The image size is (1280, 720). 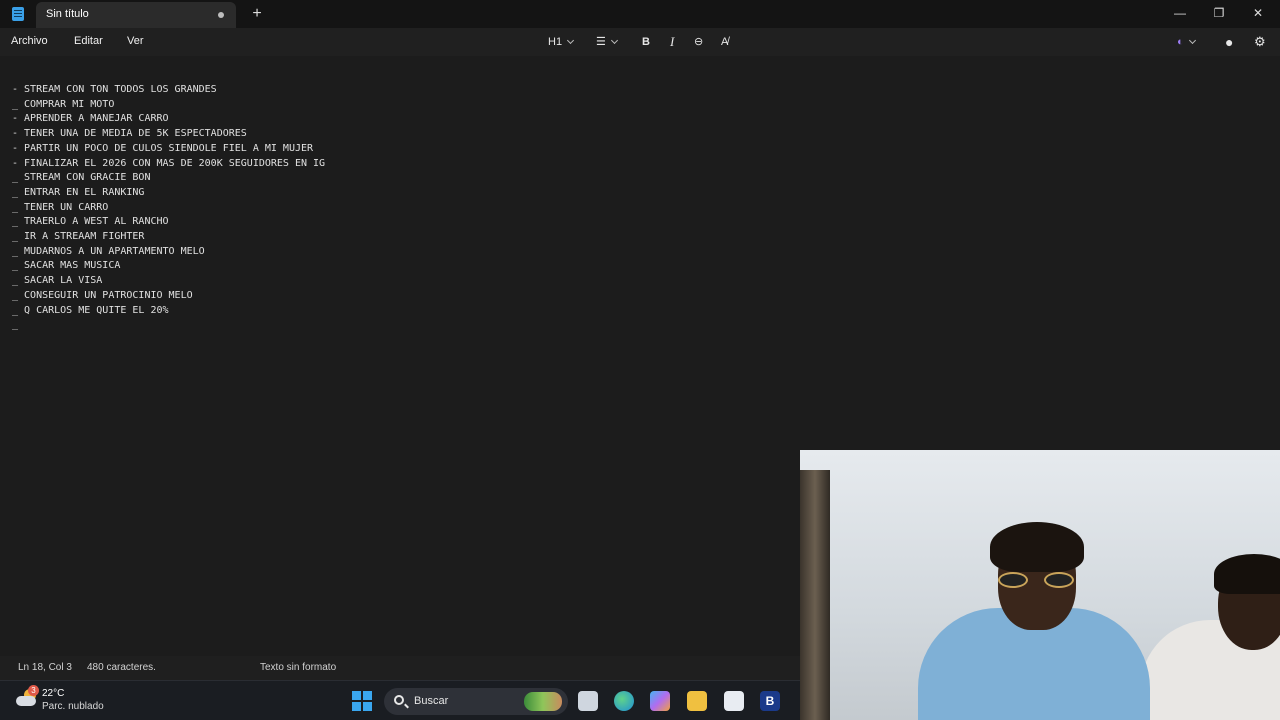 What do you see at coordinates (135, 41) in the screenshot?
I see `menu-ver: Ver` at bounding box center [135, 41].